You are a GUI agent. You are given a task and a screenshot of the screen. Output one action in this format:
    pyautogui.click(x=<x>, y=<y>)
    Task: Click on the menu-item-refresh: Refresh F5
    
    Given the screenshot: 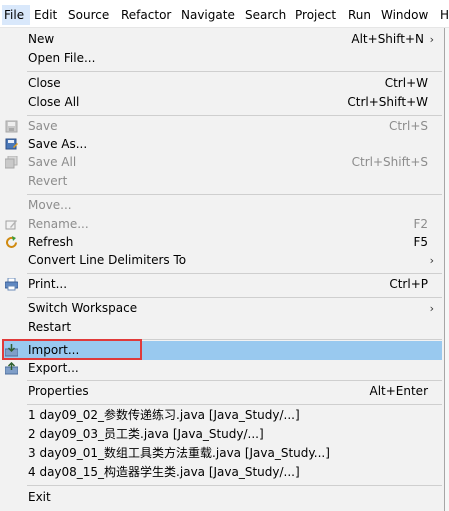 What is the action you would take?
    pyautogui.click(x=222, y=242)
    